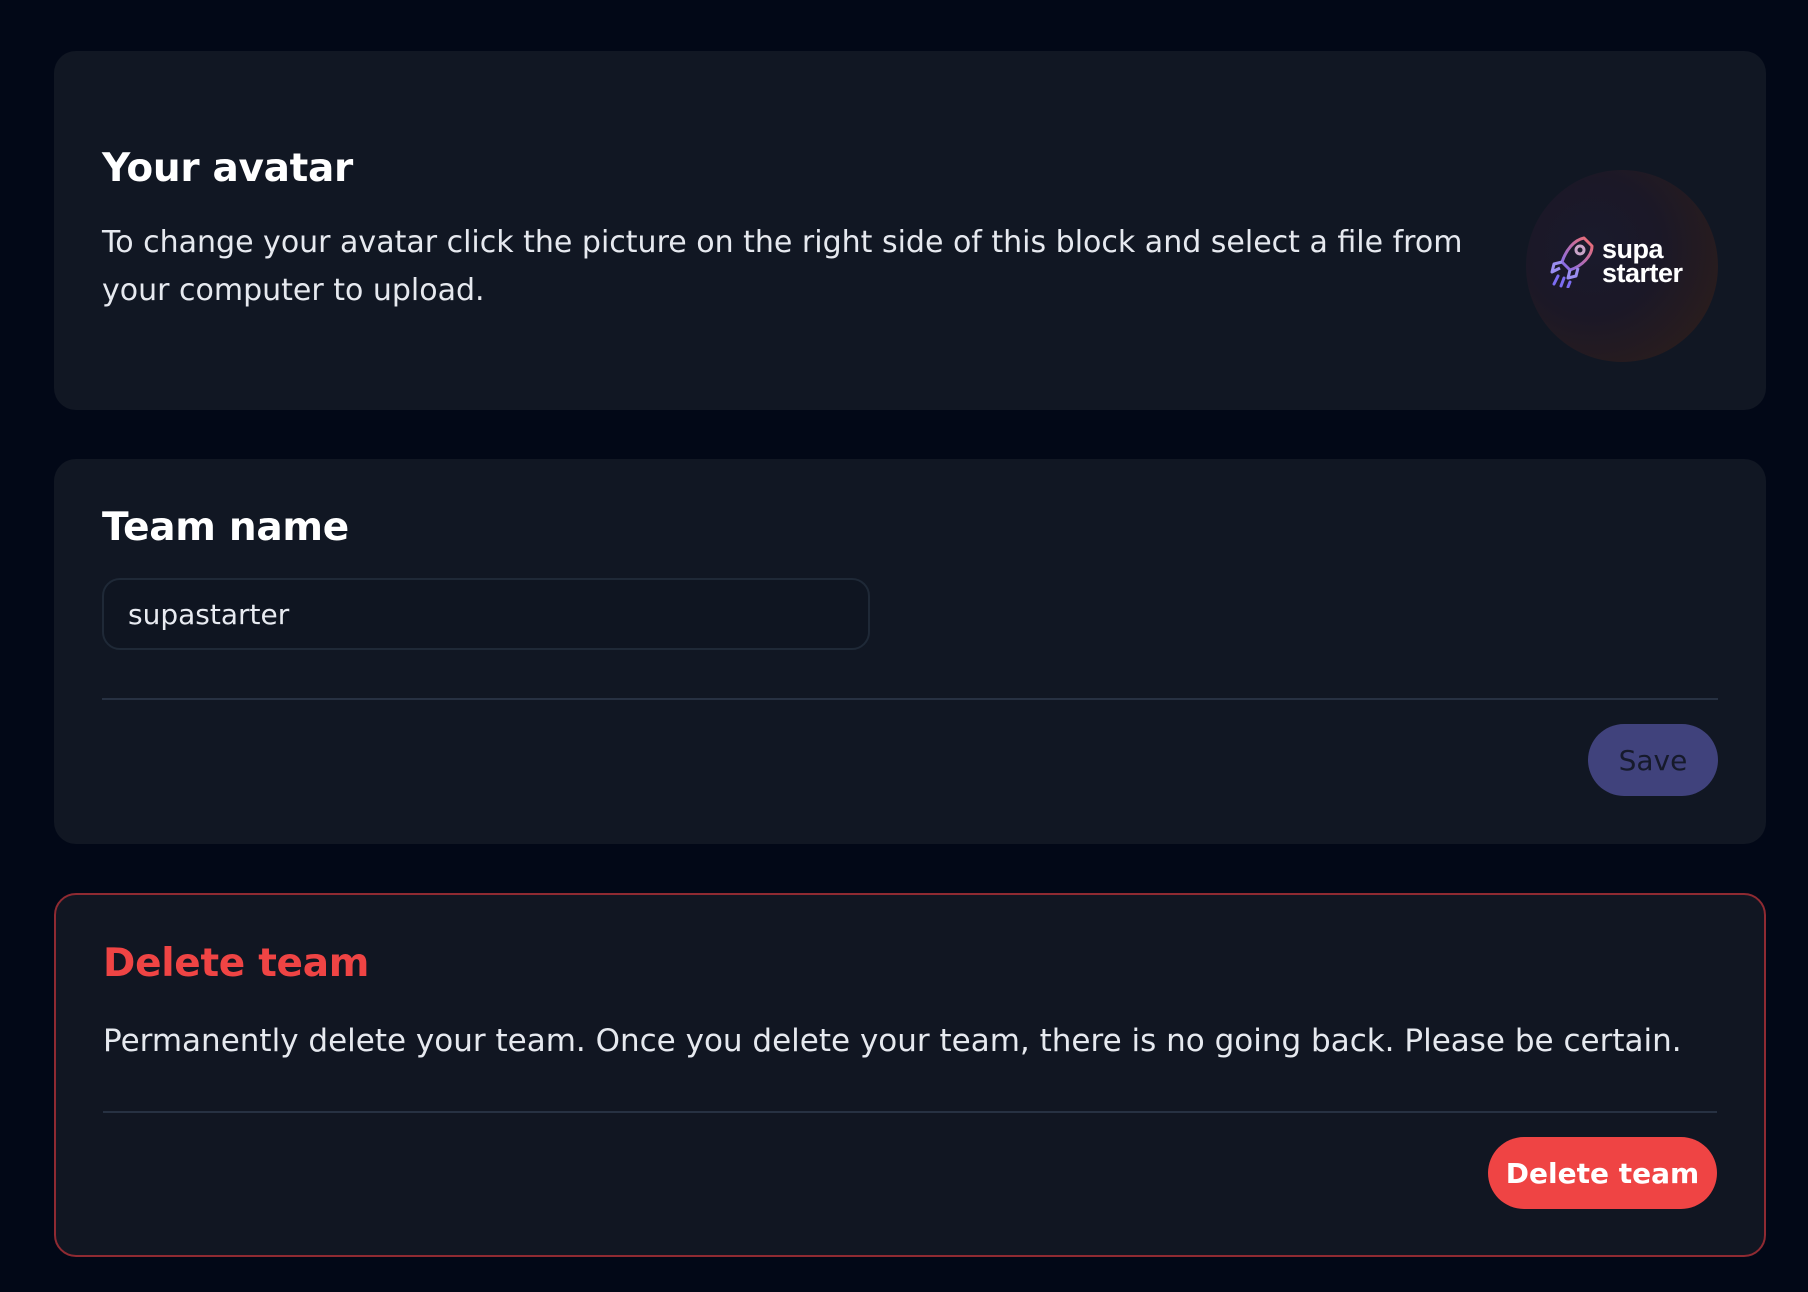 Image resolution: width=1808 pixels, height=1292 pixels. What do you see at coordinates (225, 527) in the screenshot?
I see `team-name-title: Team name` at bounding box center [225, 527].